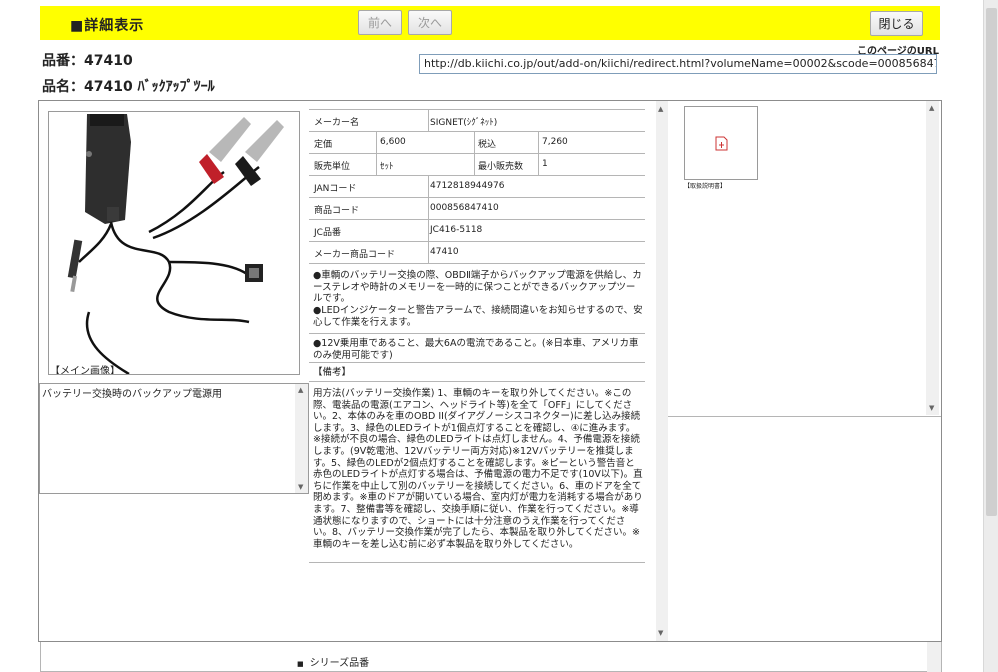  What do you see at coordinates (896, 23) in the screenshot?
I see `close-button: 閉じる` at bounding box center [896, 23].